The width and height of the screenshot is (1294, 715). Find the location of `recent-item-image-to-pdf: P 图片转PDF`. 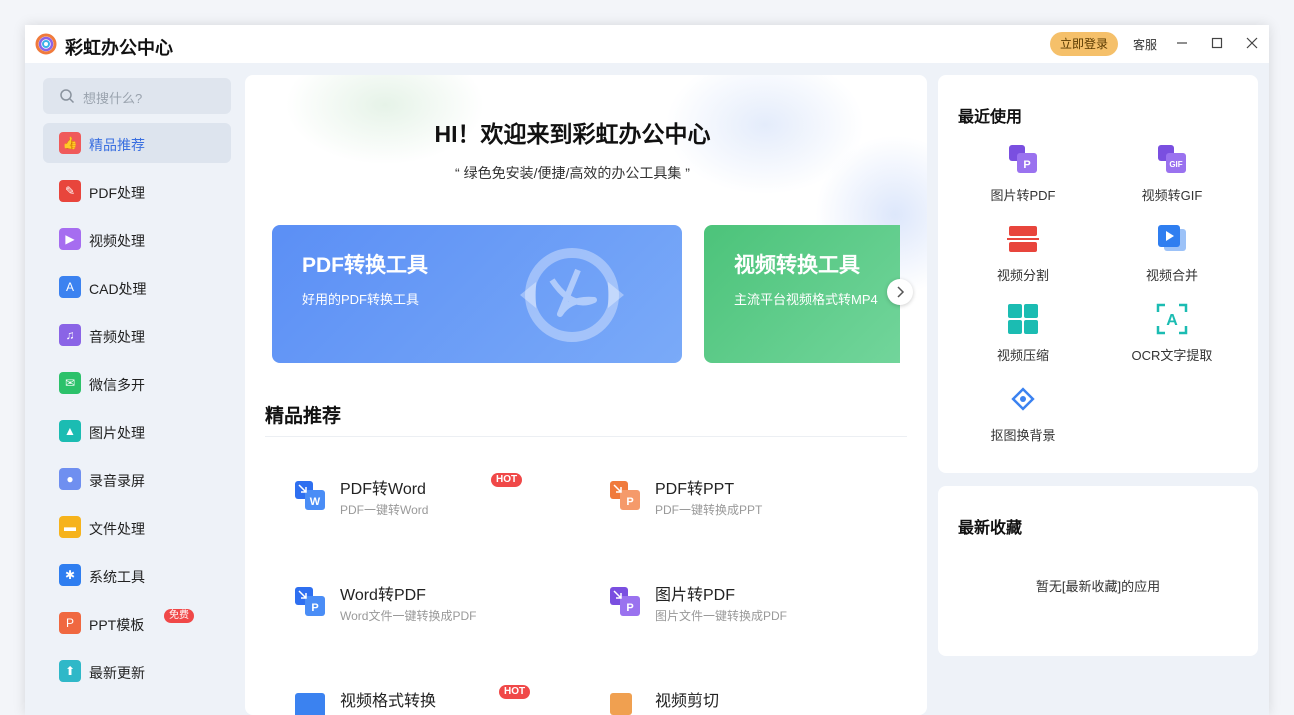

recent-item-image-to-pdf: P 图片转PDF is located at coordinates (1023, 178).